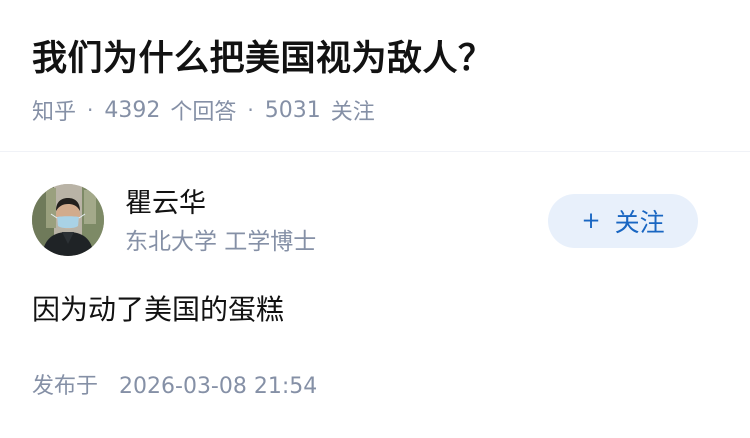 This screenshot has height=438, width=750. I want to click on plus-icon: +, so click(591, 220).